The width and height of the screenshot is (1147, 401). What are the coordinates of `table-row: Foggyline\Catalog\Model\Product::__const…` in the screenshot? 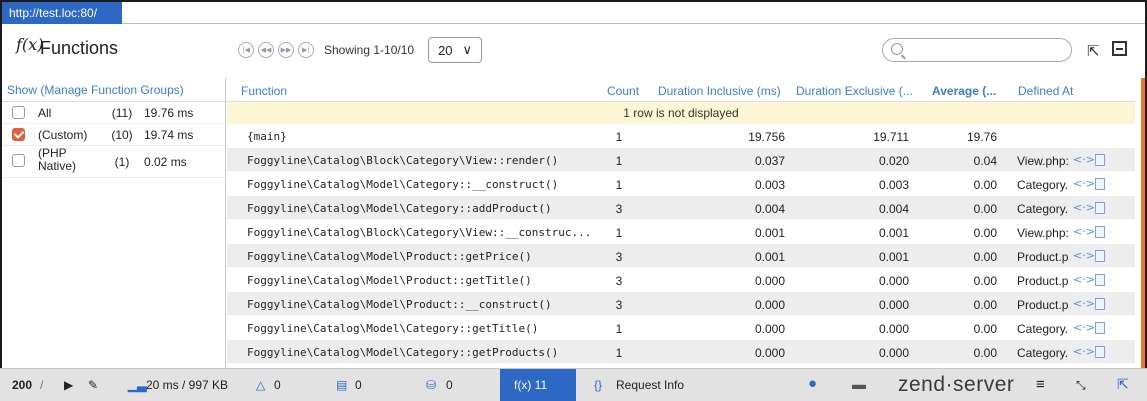 It's located at (681, 304).